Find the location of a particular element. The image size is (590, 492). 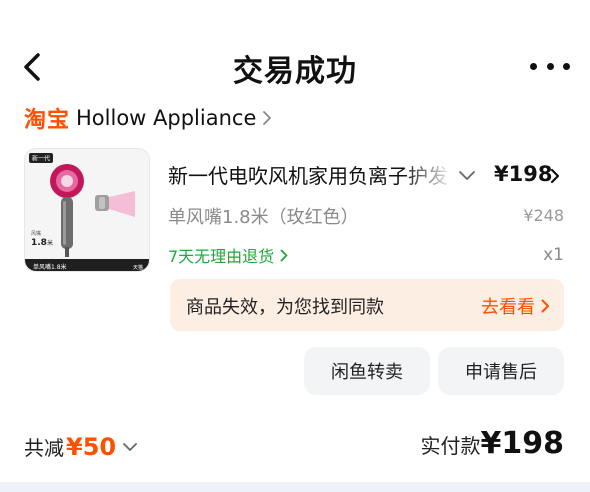

product-title: 新一代电吹风机家用负离子护发 is located at coordinates (311, 176).